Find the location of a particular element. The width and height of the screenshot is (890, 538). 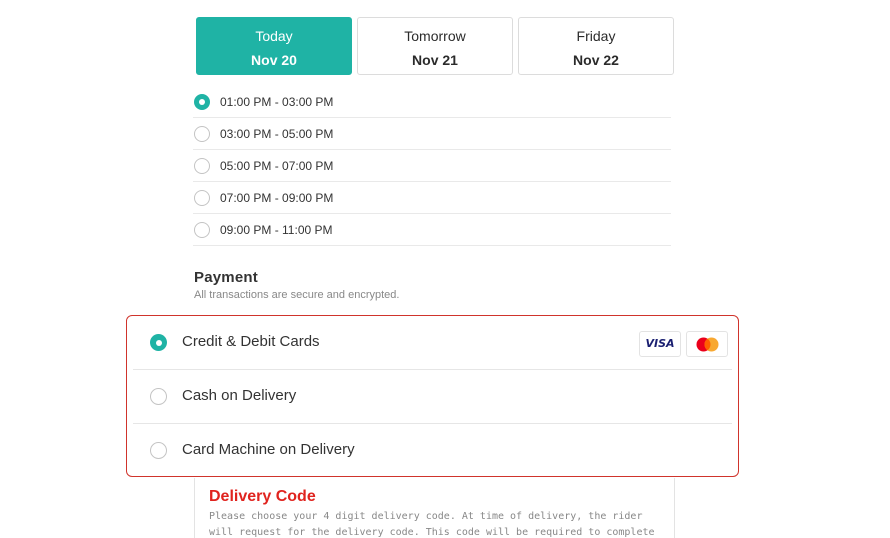

payment-option-cards: Credit & Debit Cards VISA is located at coordinates (432, 343).